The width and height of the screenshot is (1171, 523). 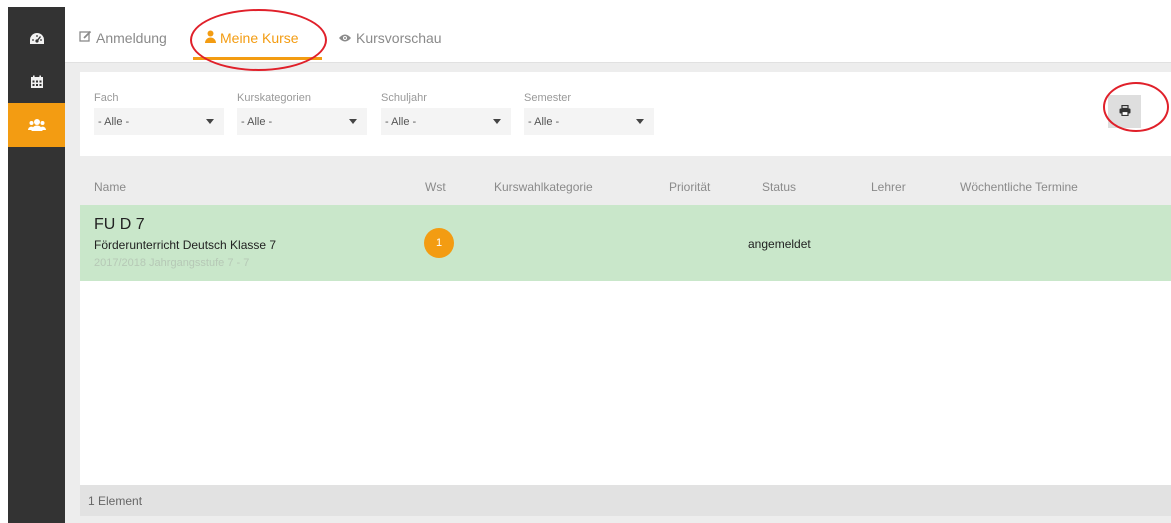 I want to click on users-icon, so click(x=36, y=125).